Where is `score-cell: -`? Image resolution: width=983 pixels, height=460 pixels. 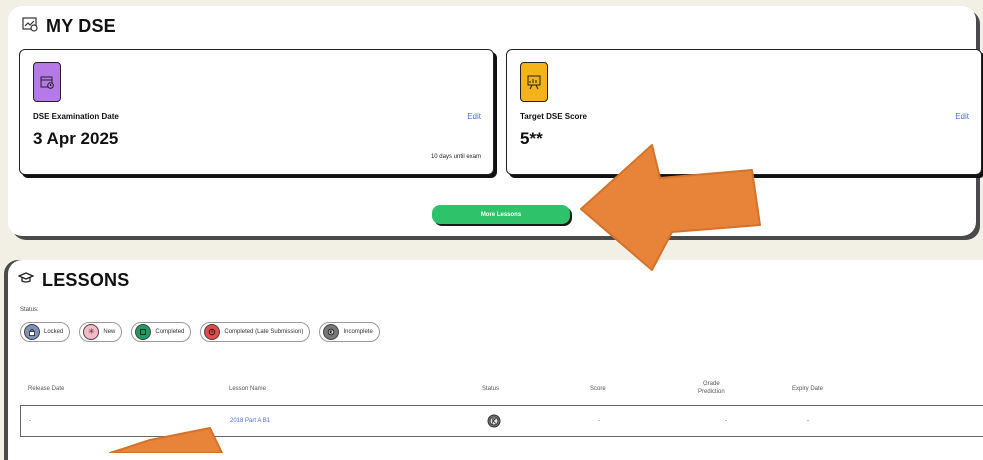
score-cell: - is located at coordinates (599, 421).